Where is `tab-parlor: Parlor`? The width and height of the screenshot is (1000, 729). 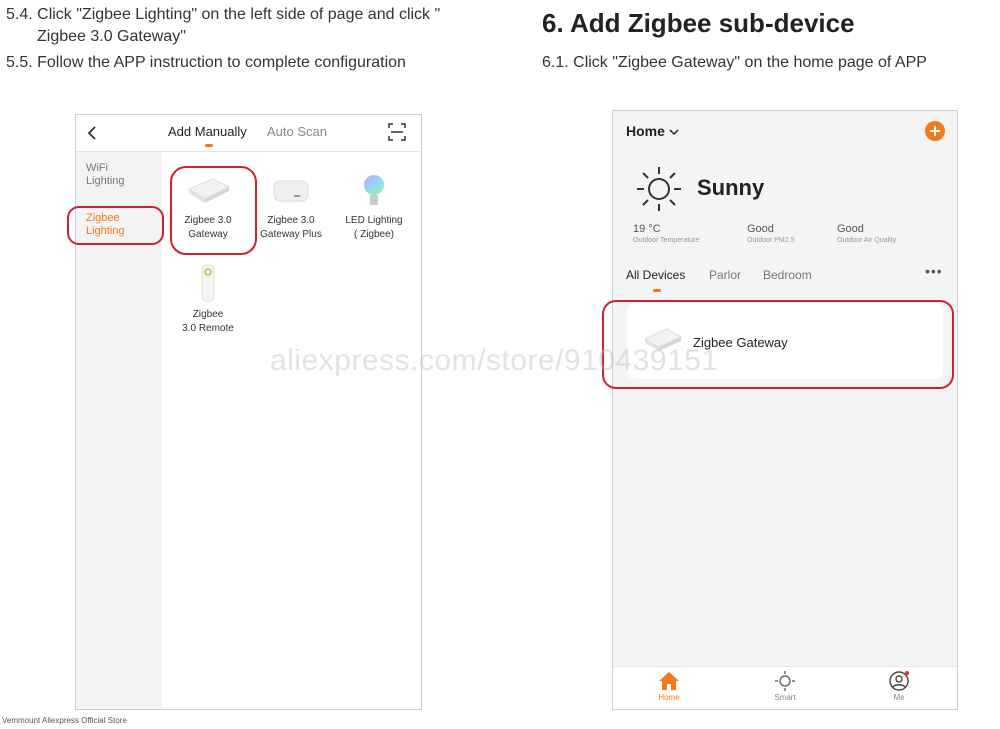 tab-parlor: Parlor is located at coordinates (725, 275).